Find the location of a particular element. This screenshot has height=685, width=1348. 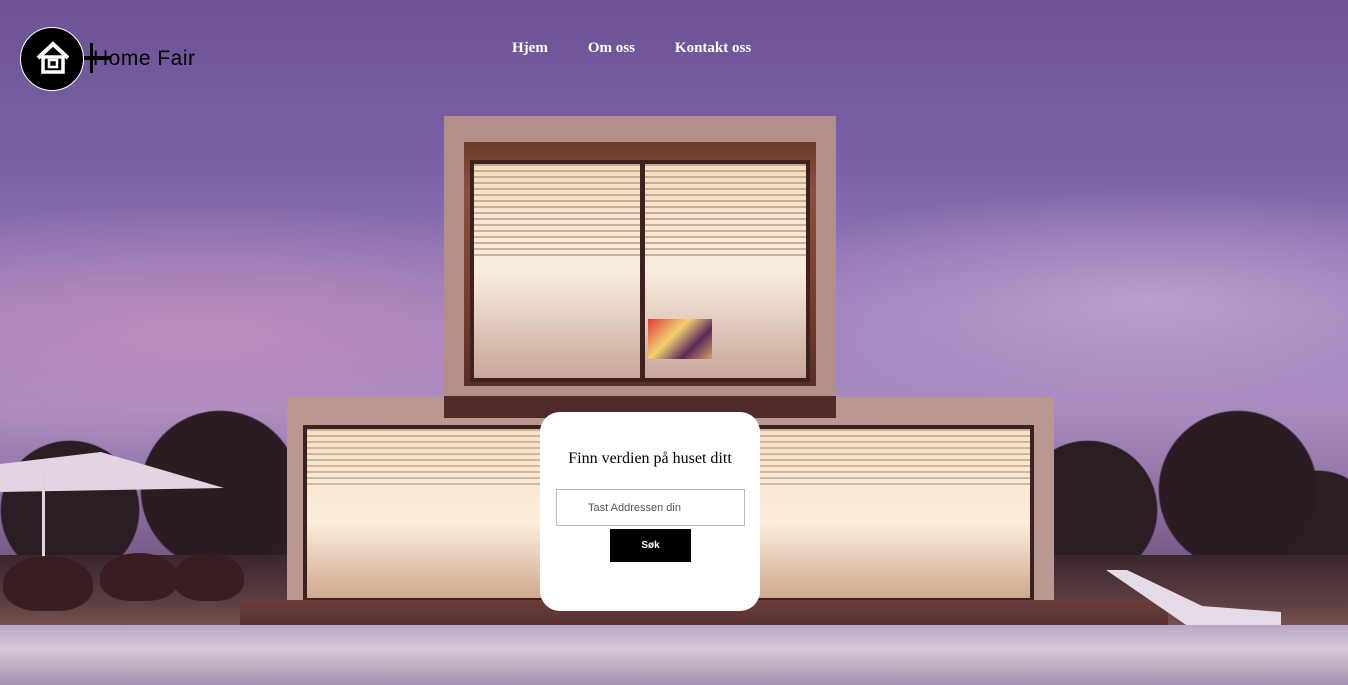

living-room-window is located at coordinates (432, 513).